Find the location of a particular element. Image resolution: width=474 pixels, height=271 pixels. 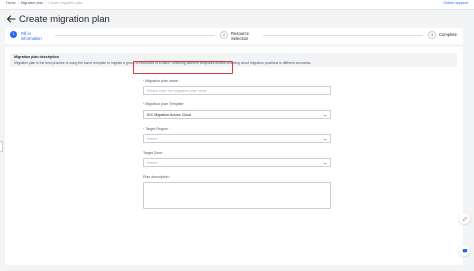

step-3-number: 3 is located at coordinates (432, 35).